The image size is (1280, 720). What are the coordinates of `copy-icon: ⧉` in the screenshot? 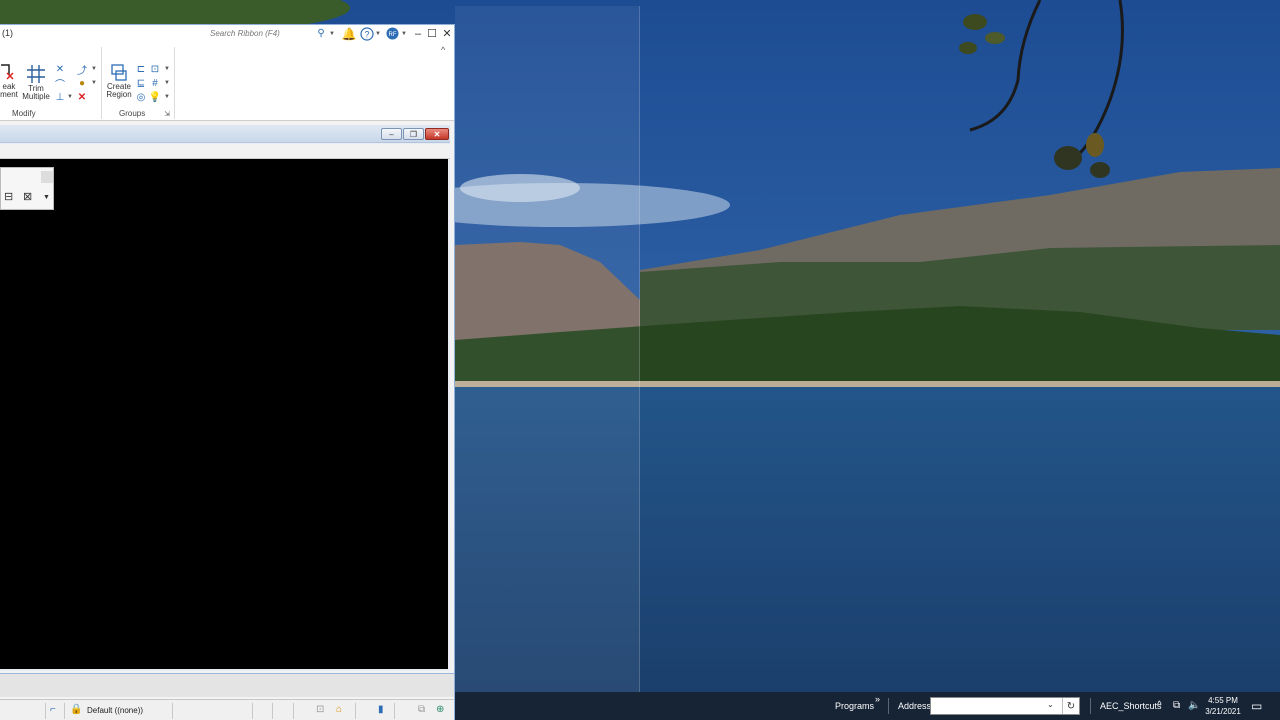 It's located at (421, 709).